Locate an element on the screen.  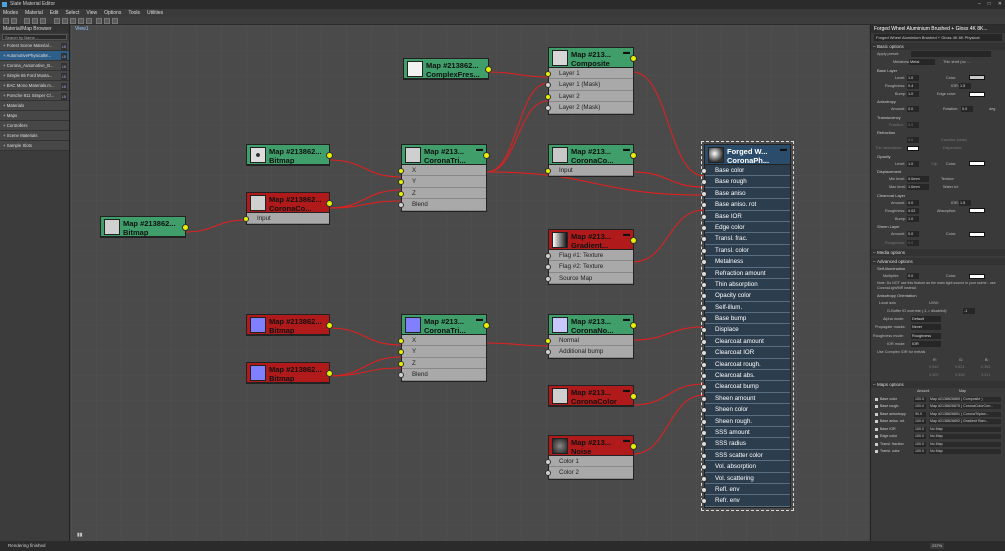
browser-item: + Materials is located at coordinates (34, 106).